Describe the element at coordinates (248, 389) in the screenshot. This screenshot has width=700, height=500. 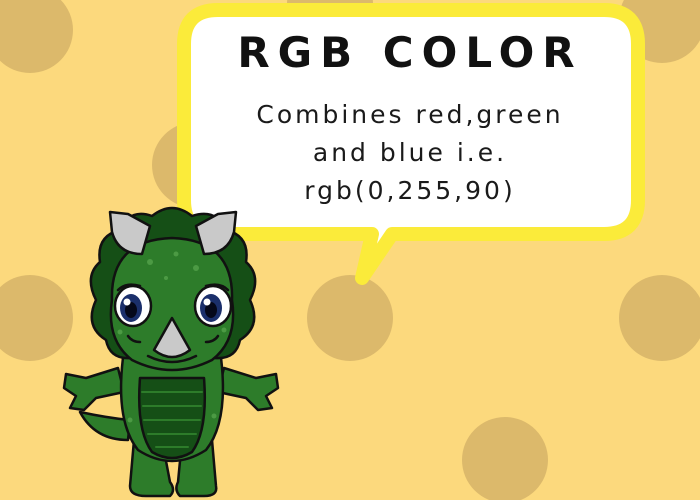
I see `dino-right-arm` at that location.